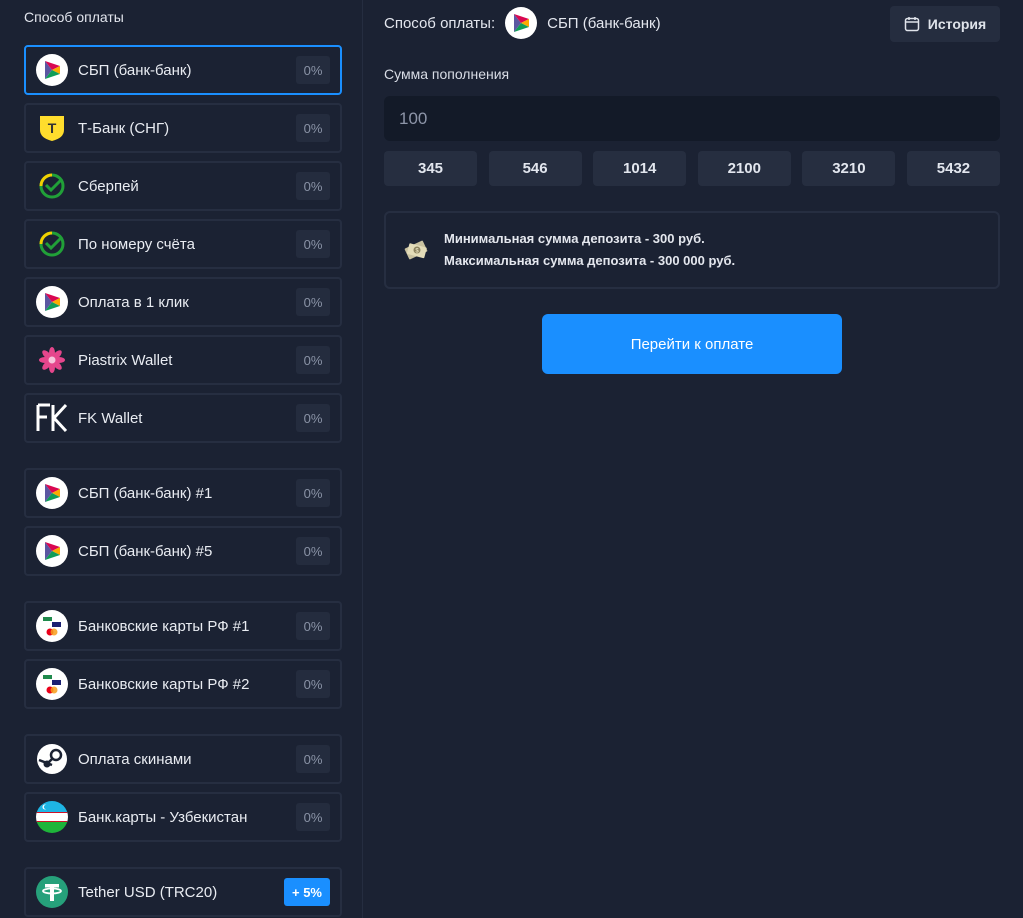 The height and width of the screenshot is (918, 1023). Describe the element at coordinates (164, 684) in the screenshot. I see `method-label: Банковские карты РФ #2` at that location.